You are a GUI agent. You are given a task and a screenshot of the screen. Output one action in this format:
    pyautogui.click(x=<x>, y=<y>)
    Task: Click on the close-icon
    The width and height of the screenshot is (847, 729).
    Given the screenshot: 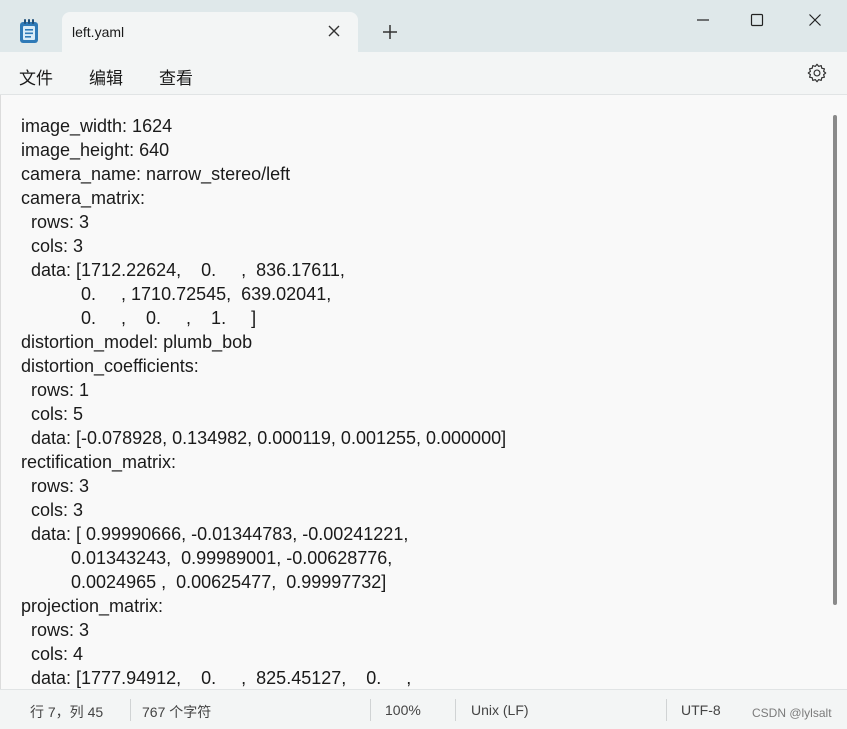 What is the action you would take?
    pyautogui.click(x=334, y=31)
    